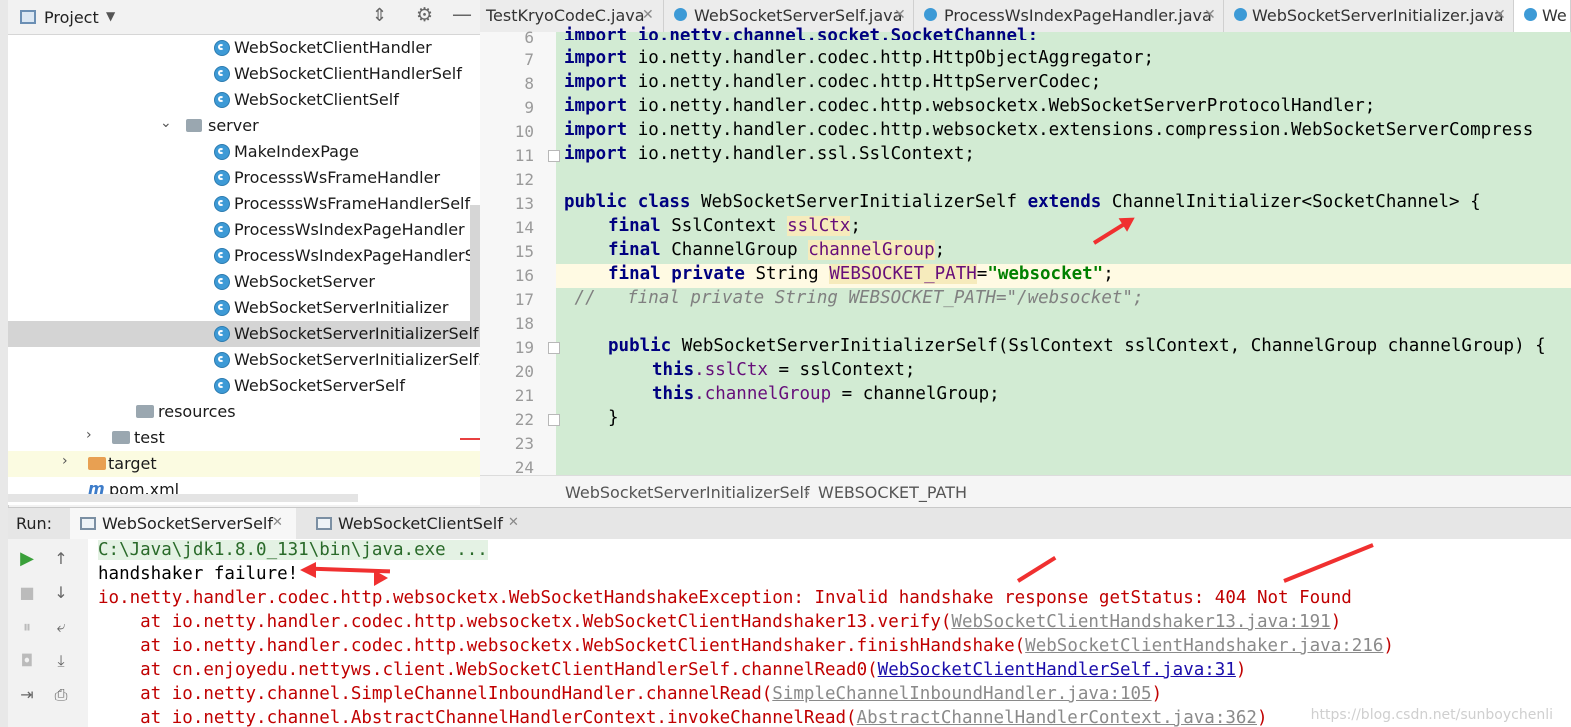 This screenshot has height=727, width=1571. I want to click on breadcrumb-item: WEBSOCKET_PATH, so click(892, 492).